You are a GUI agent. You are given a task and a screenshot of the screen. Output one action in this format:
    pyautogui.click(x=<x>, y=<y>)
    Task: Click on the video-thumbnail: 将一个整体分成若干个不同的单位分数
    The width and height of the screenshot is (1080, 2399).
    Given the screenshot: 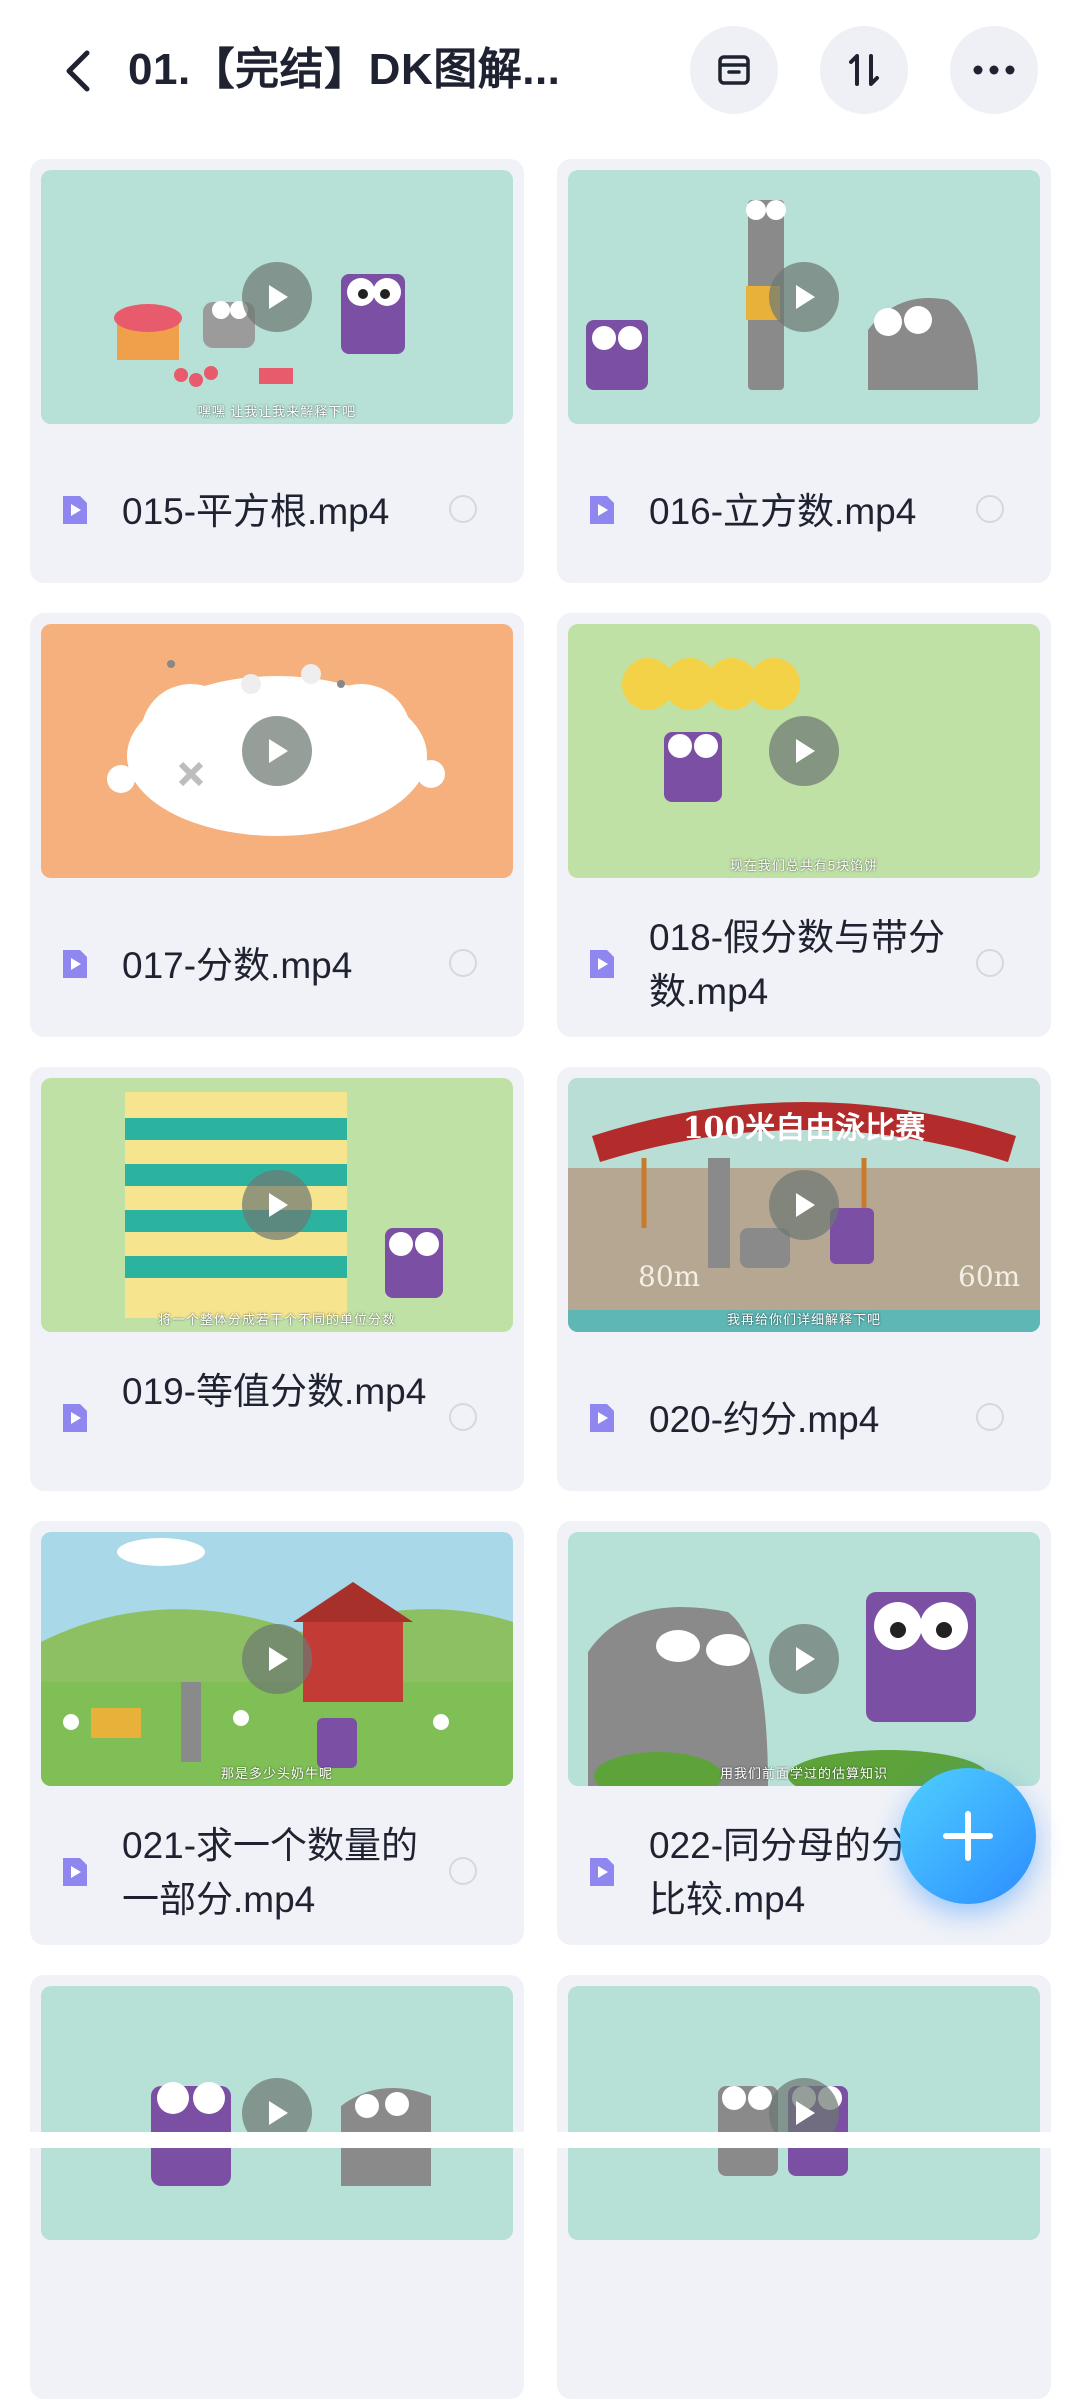 What is the action you would take?
    pyautogui.click(x=277, y=1205)
    